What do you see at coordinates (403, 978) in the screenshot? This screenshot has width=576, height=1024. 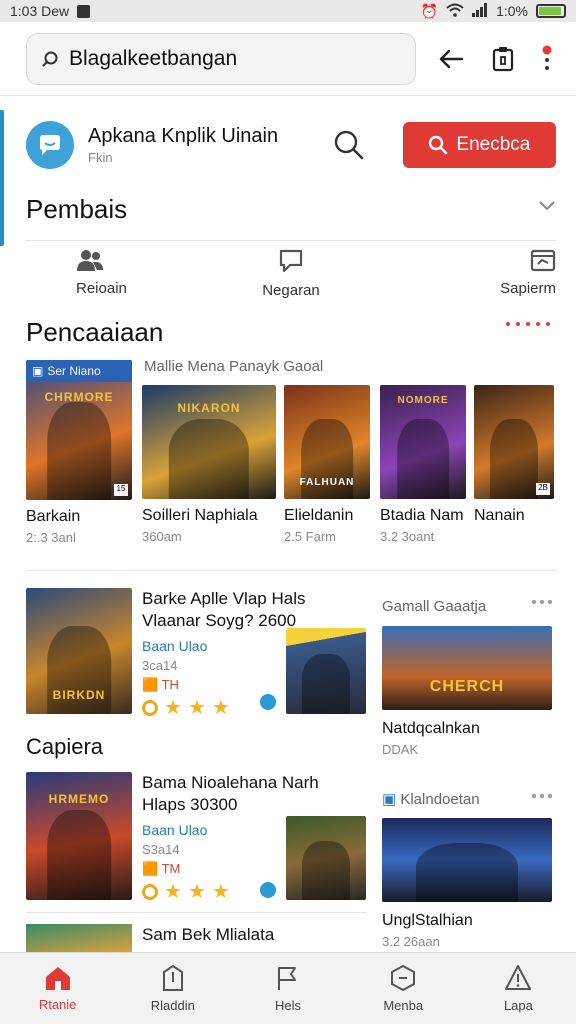 I see `badge-icon` at bounding box center [403, 978].